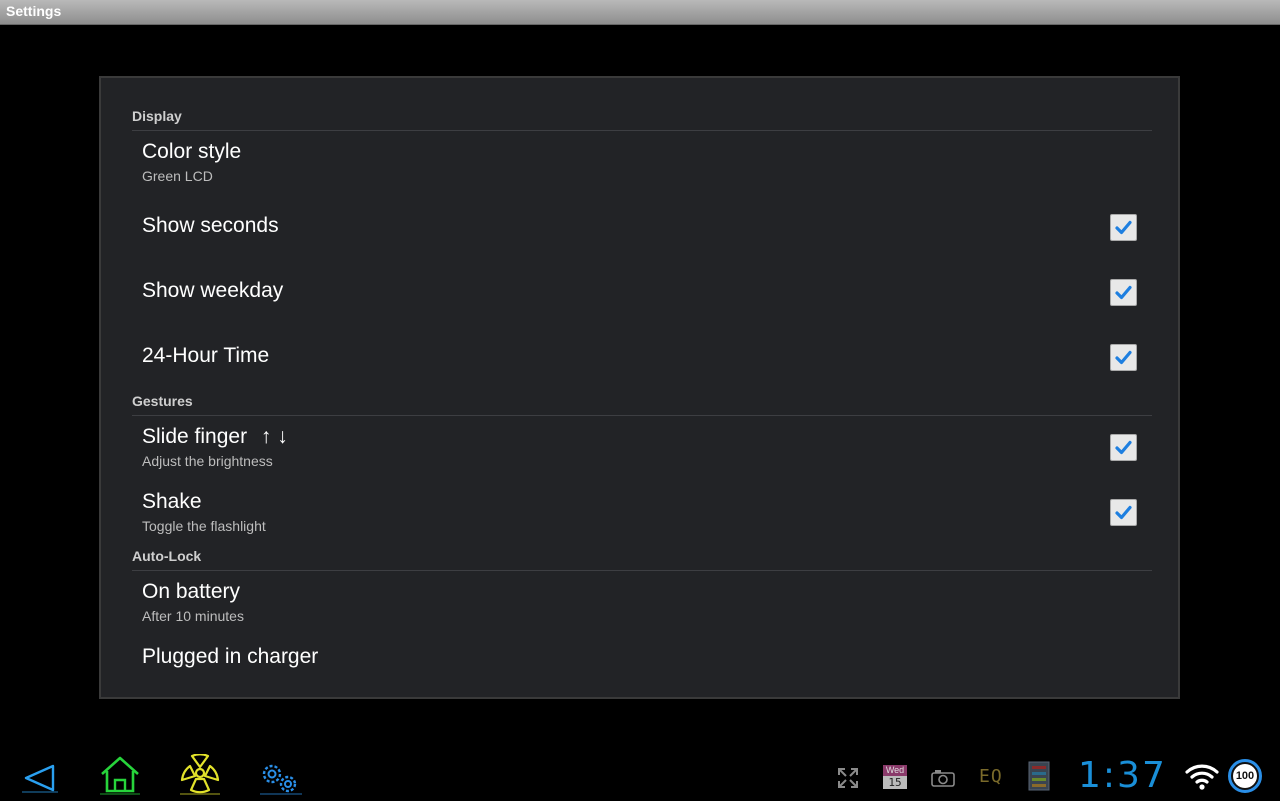 This screenshot has width=1280, height=801. What do you see at coordinates (642, 512) in the screenshot?
I see `pref-shake: Shake Toggle the flashlight` at bounding box center [642, 512].